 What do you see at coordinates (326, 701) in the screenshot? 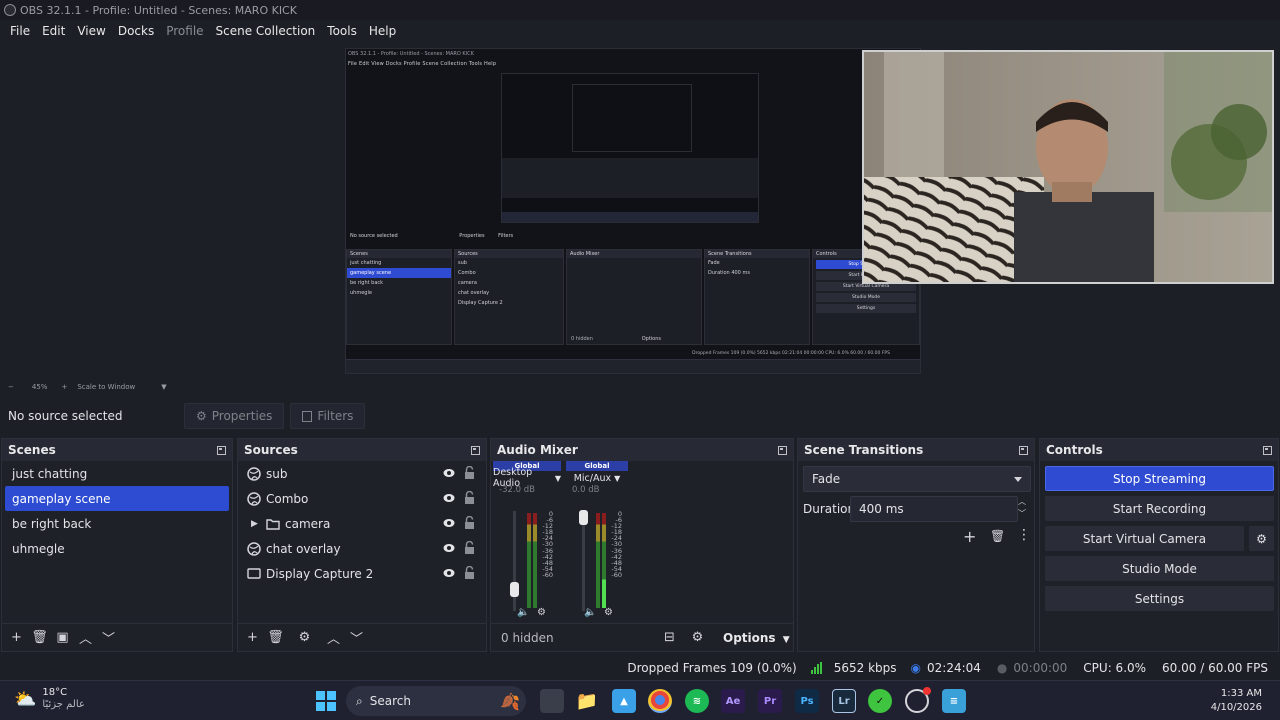
I see `windows-start-icon` at bounding box center [326, 701].